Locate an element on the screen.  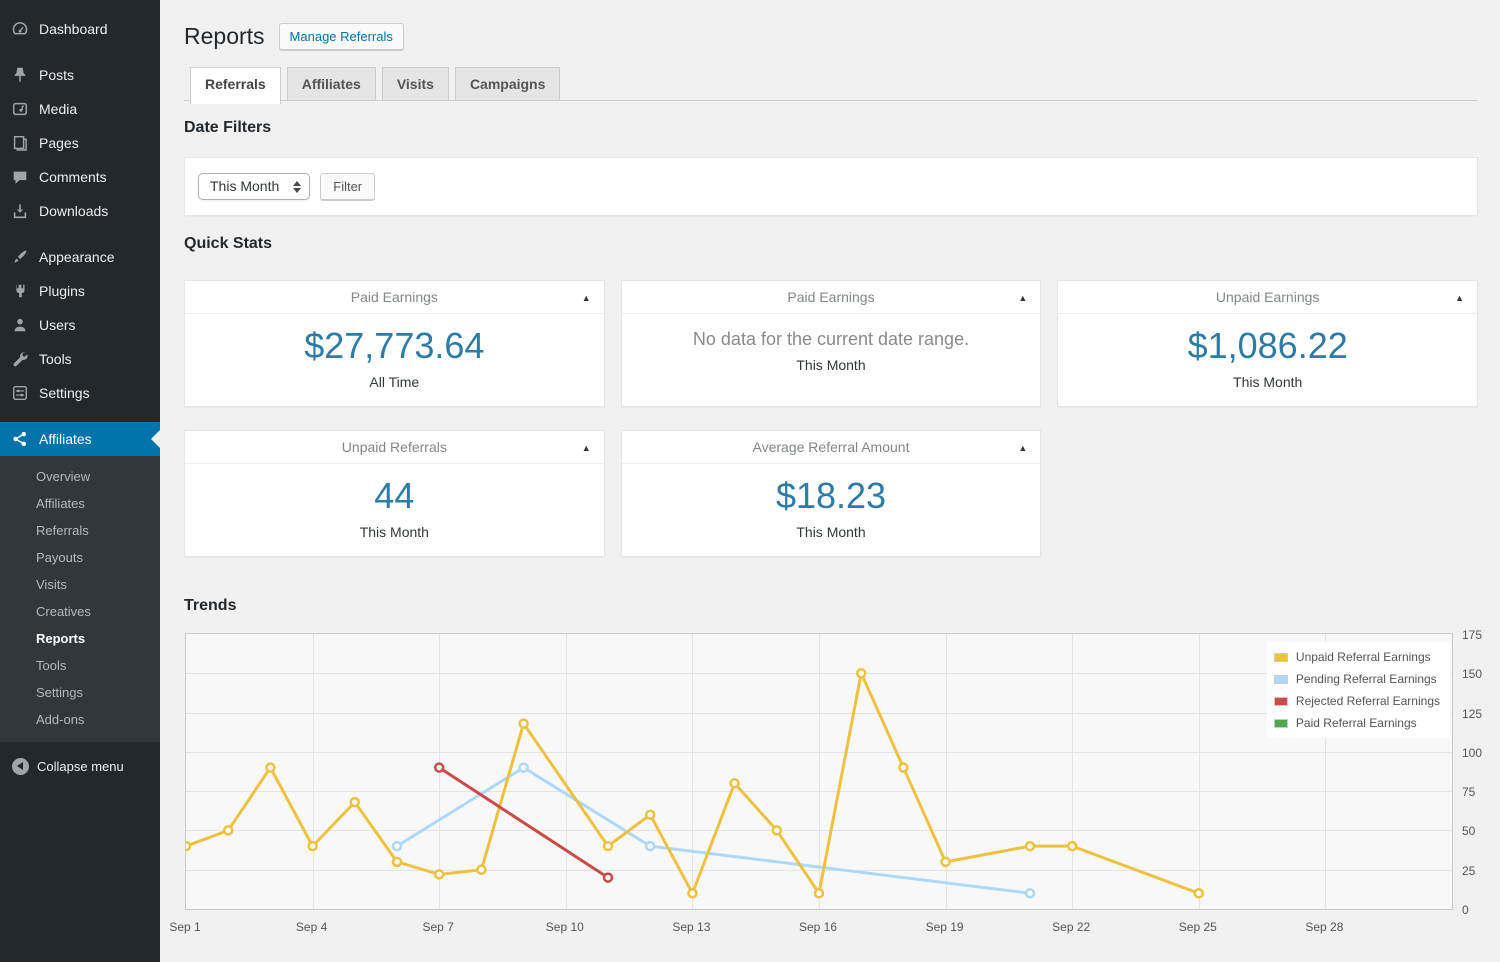
stat-card-unpaid-earnings: Unpaid Earnings ▲ $1,086.22 This Month is located at coordinates (1267, 343).